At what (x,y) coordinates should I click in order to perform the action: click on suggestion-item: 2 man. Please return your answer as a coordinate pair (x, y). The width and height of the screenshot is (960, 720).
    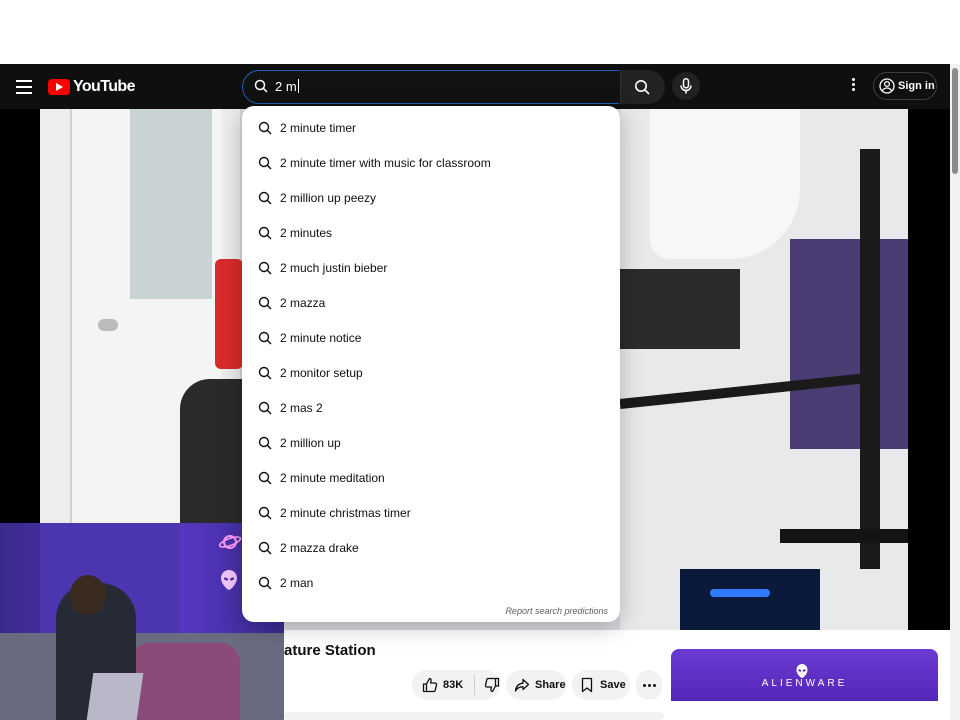
    Looking at the image, I should click on (431, 583).